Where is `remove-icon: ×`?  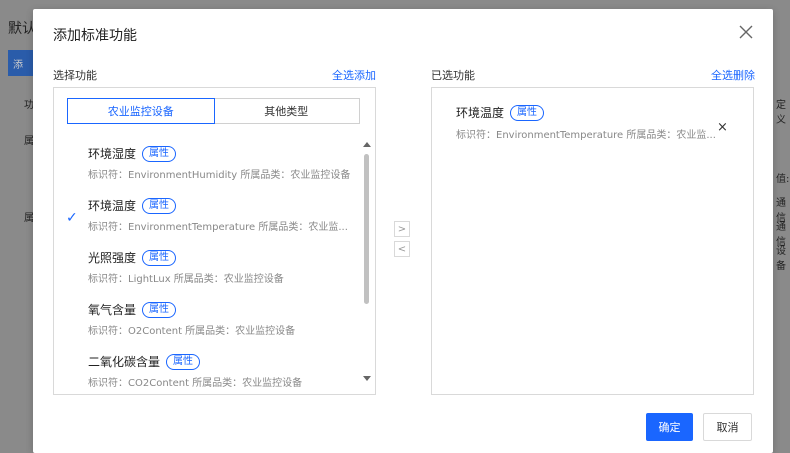 remove-icon: × is located at coordinates (722, 127).